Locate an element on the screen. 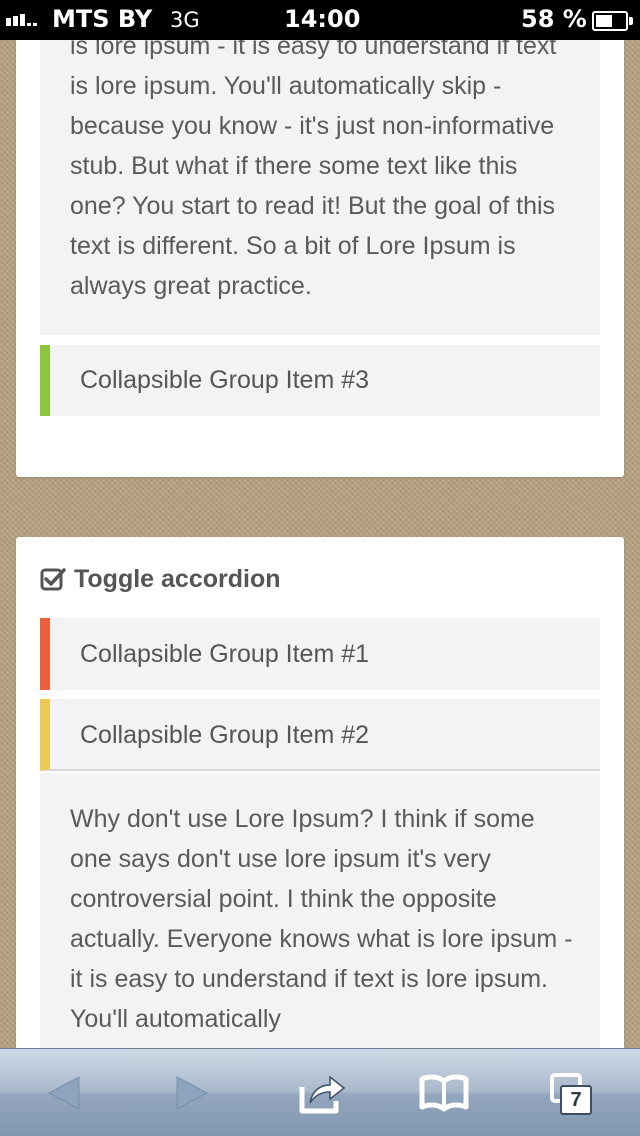 The height and width of the screenshot is (1136, 640). card-title: Toggle accordion is located at coordinates (160, 579).